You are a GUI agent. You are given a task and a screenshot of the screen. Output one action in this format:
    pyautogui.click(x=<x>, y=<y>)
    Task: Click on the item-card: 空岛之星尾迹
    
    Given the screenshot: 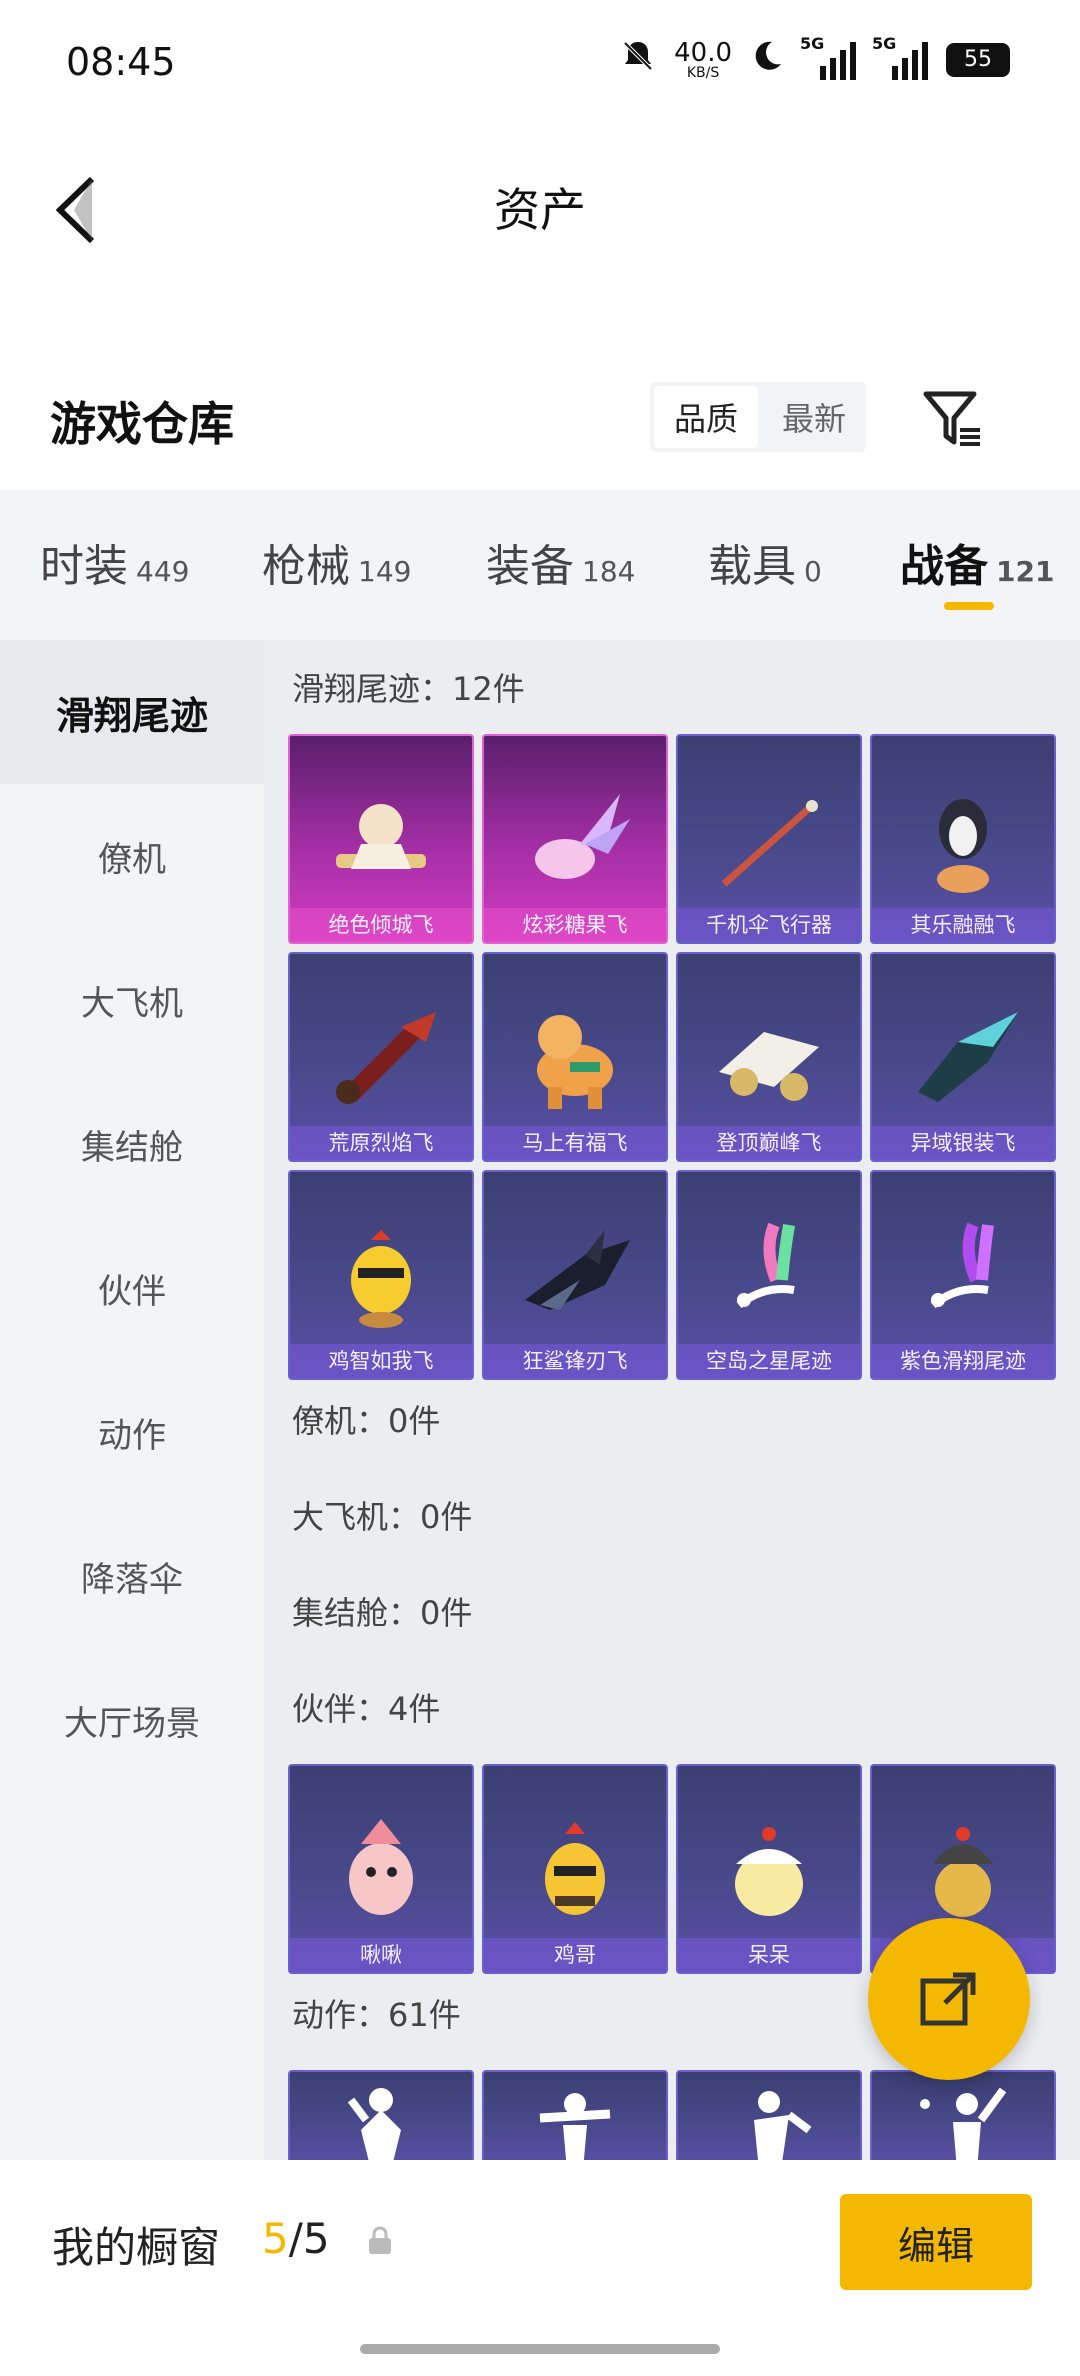 What is the action you would take?
    pyautogui.click(x=769, y=1275)
    